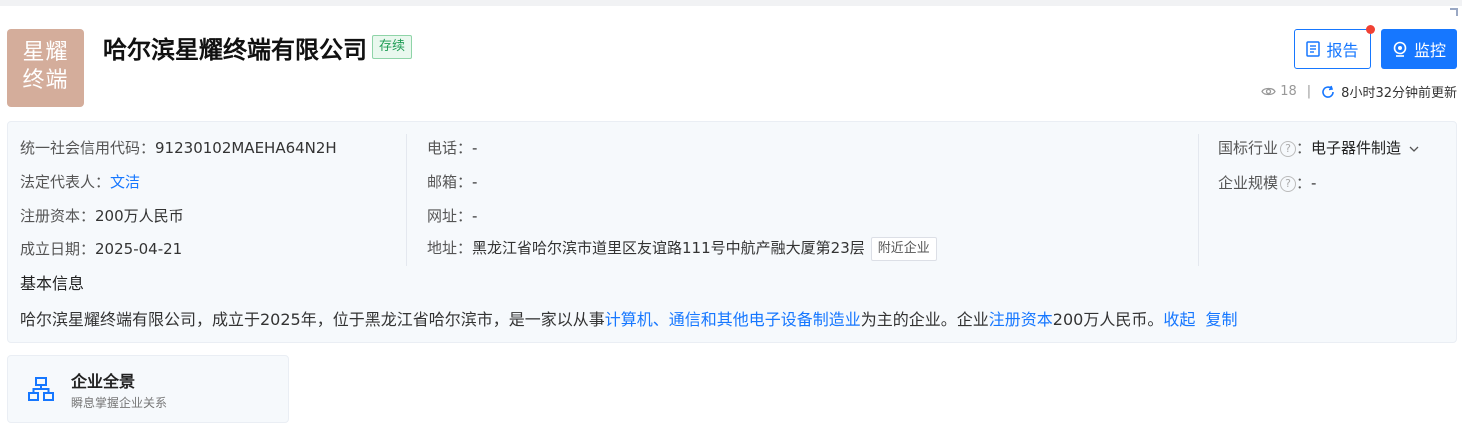  I want to click on founded-field: 成立日期：2025-04-21, so click(101, 248).